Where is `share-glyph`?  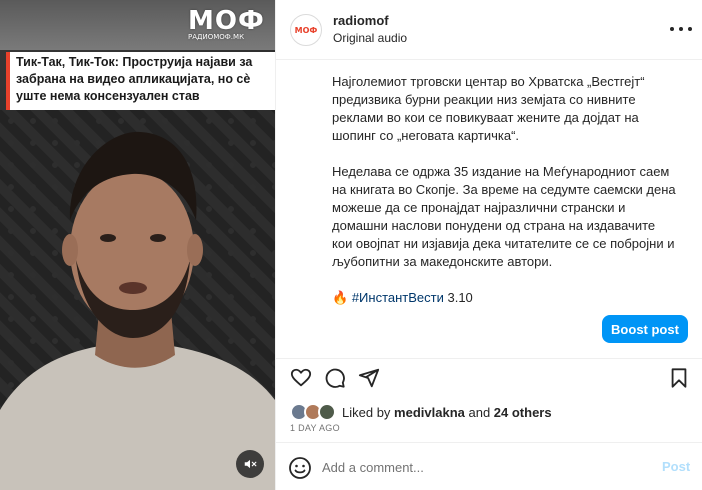 share-glyph is located at coordinates (369, 378).